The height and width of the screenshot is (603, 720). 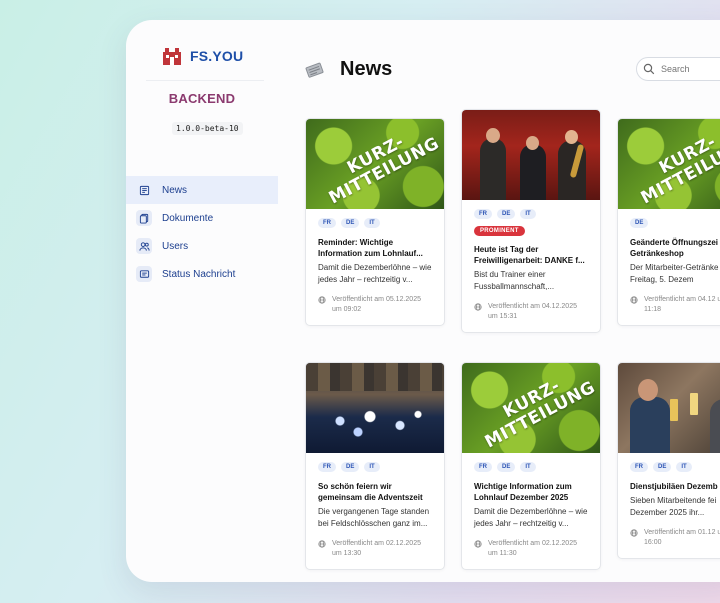 What do you see at coordinates (202, 246) in the screenshot?
I see `sidebar-item-users: Users` at bounding box center [202, 246].